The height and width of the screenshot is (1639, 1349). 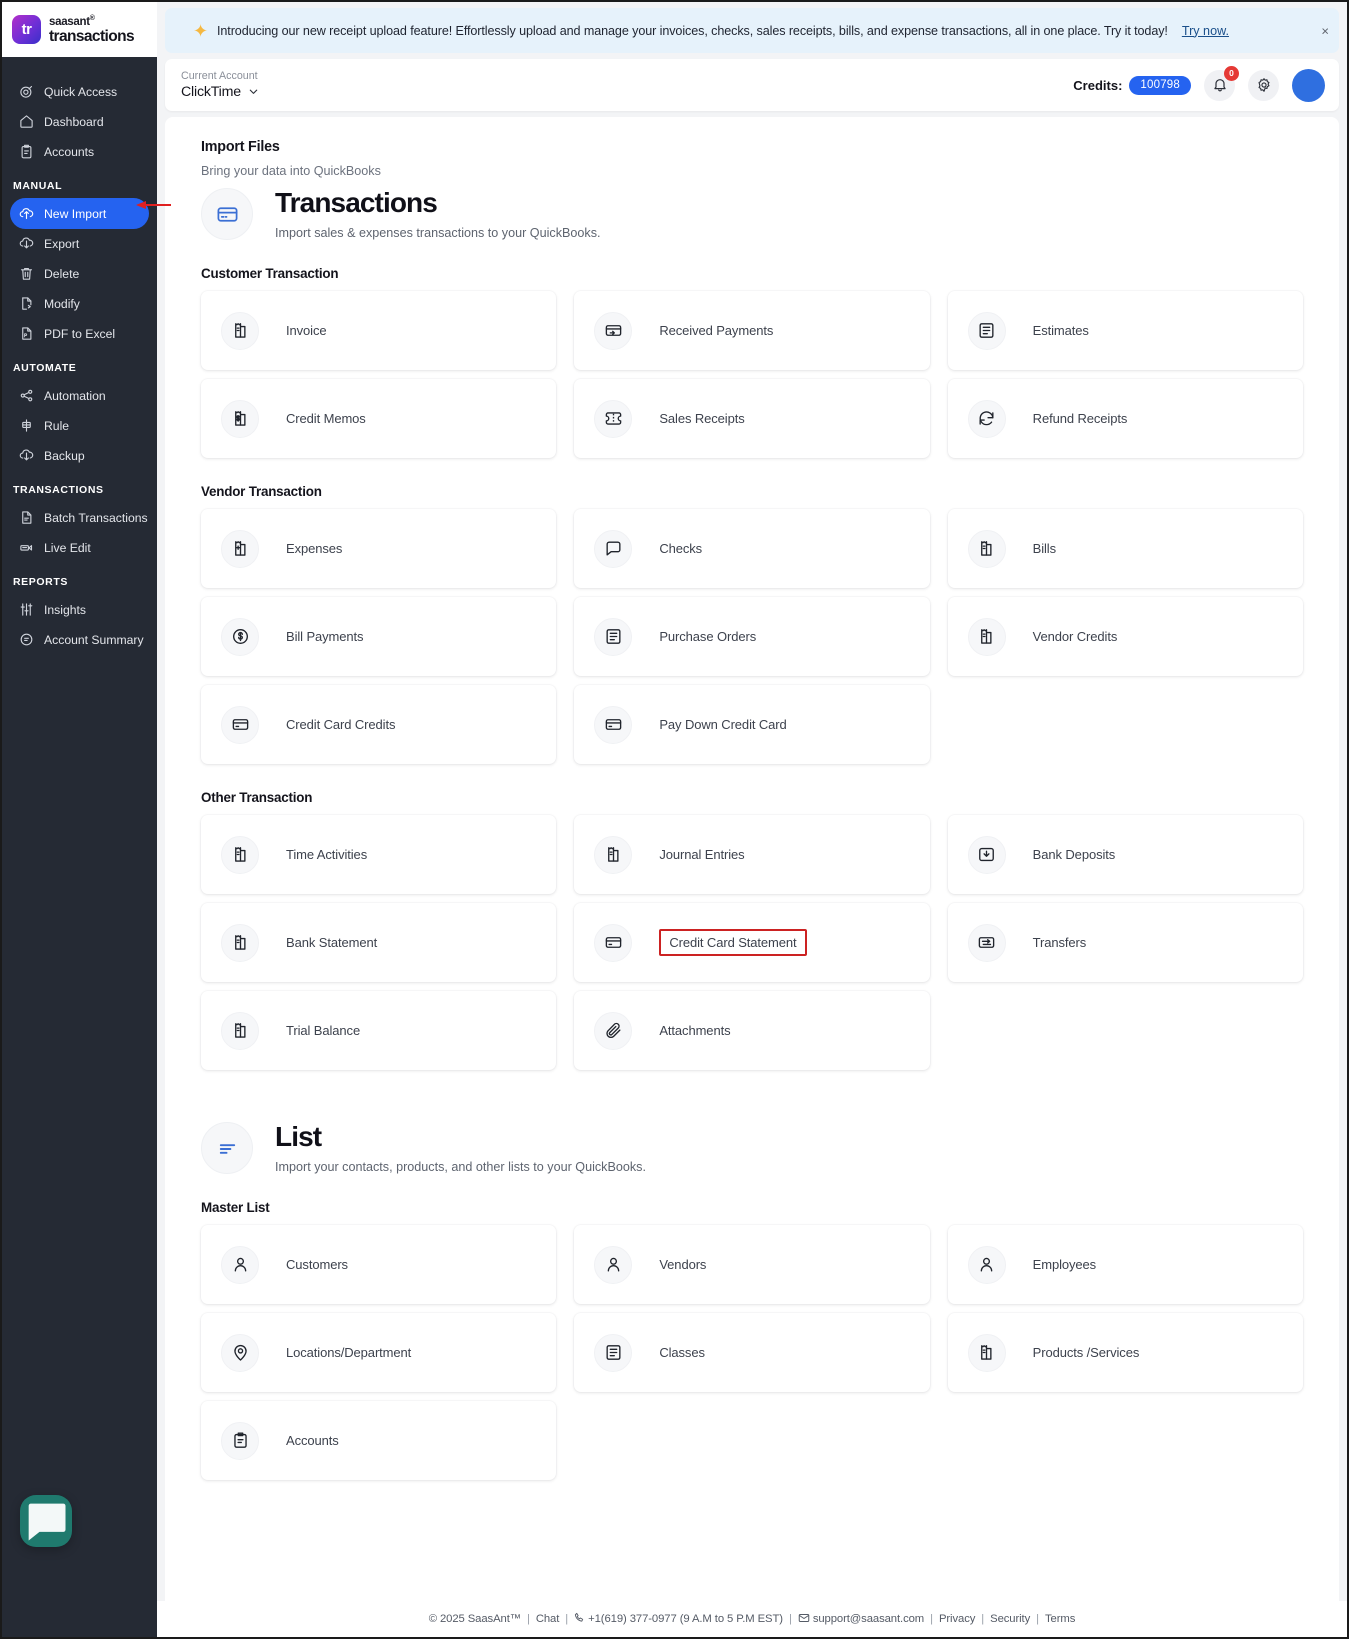 What do you see at coordinates (227, 214) in the screenshot?
I see `credit-card-icon` at bounding box center [227, 214].